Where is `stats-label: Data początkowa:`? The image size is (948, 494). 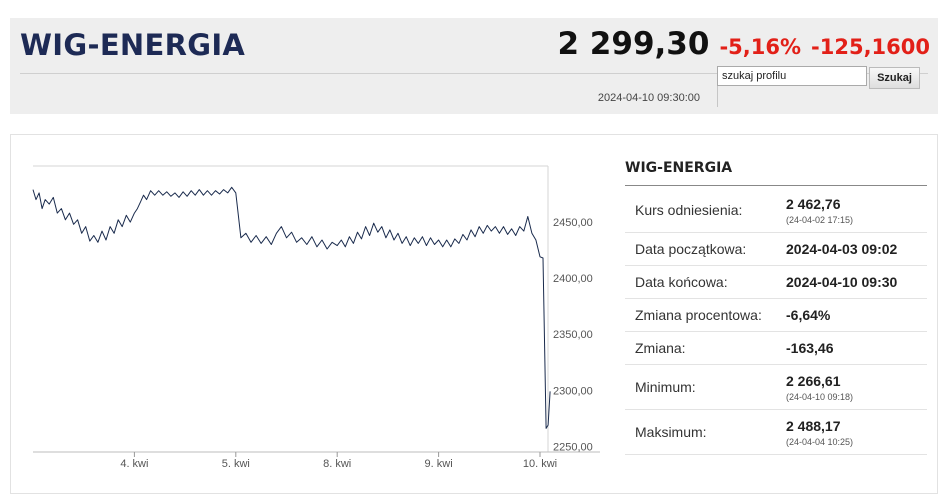 stats-label: Data początkowa: is located at coordinates (705, 249).